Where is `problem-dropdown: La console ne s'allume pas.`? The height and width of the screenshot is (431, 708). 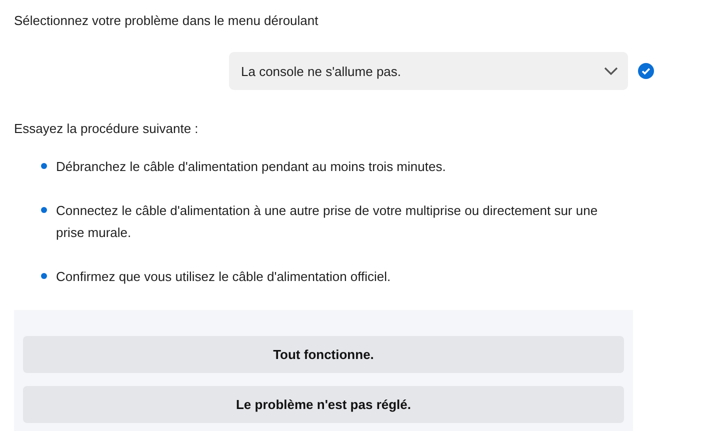
problem-dropdown: La console ne s'allume pas. is located at coordinates (428, 71).